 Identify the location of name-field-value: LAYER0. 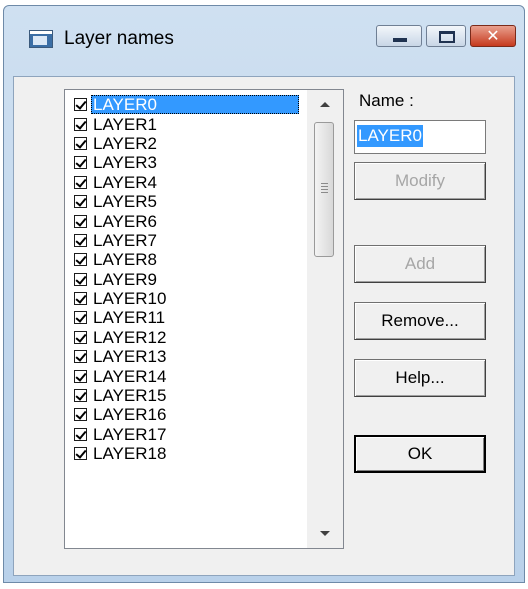
(390, 136).